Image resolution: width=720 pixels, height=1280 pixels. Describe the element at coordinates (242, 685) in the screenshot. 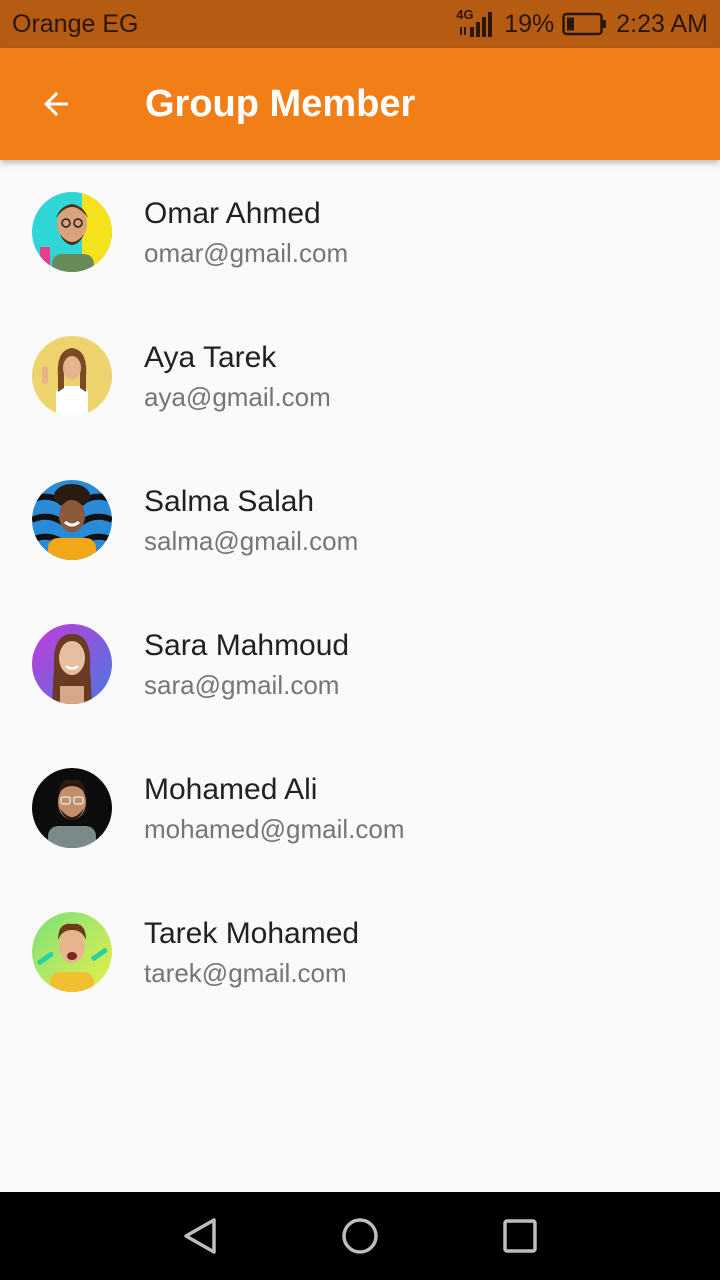

I see `member-email: sara@gmail.com` at that location.